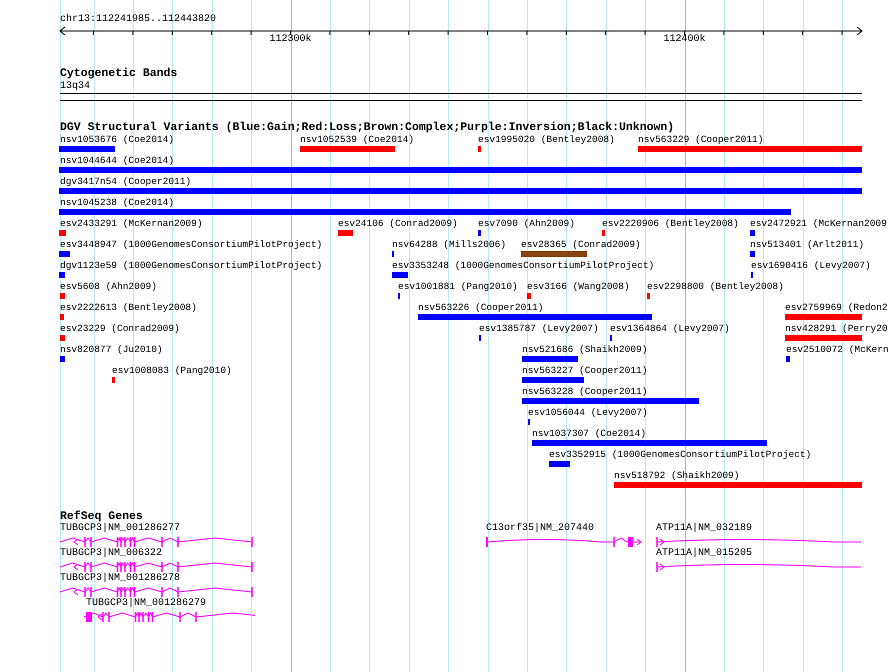 This screenshot has width=890, height=672. What do you see at coordinates (172, 371) in the screenshot?
I see `variant-label: esv1008083 (Pang2010)` at bounding box center [172, 371].